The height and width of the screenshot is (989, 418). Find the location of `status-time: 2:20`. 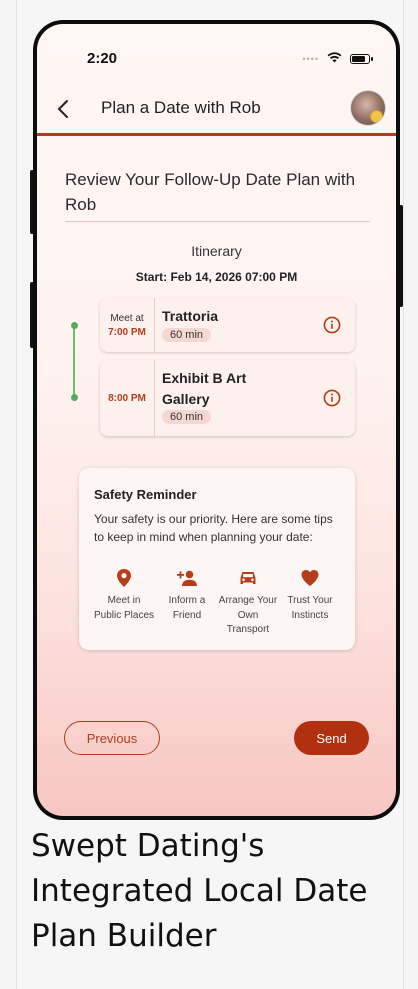

status-time: 2:20 is located at coordinates (102, 58).